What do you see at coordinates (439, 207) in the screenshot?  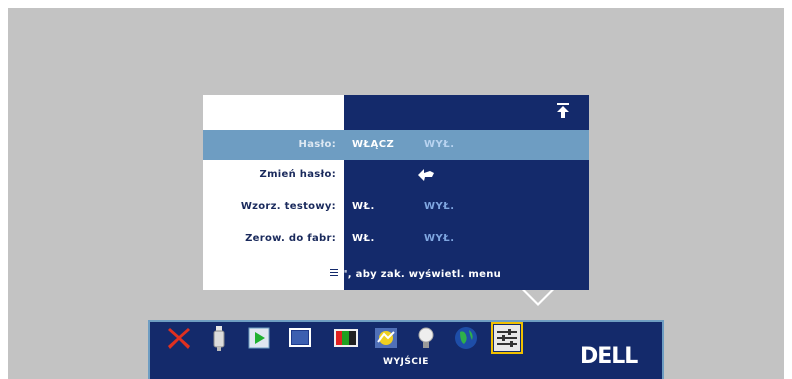 I see `test-pattern-off-option: WYŁ.` at bounding box center [439, 207].